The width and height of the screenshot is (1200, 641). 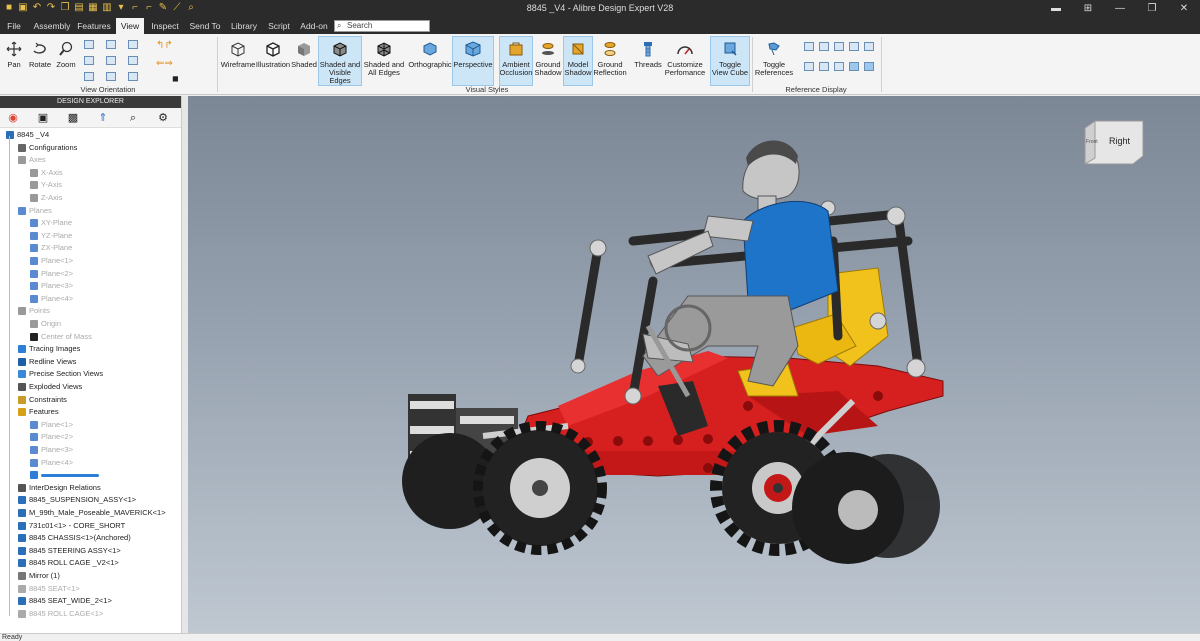 What do you see at coordinates (46, 185) in the screenshot?
I see `tree-item: Y-Axis` at bounding box center [46, 185].